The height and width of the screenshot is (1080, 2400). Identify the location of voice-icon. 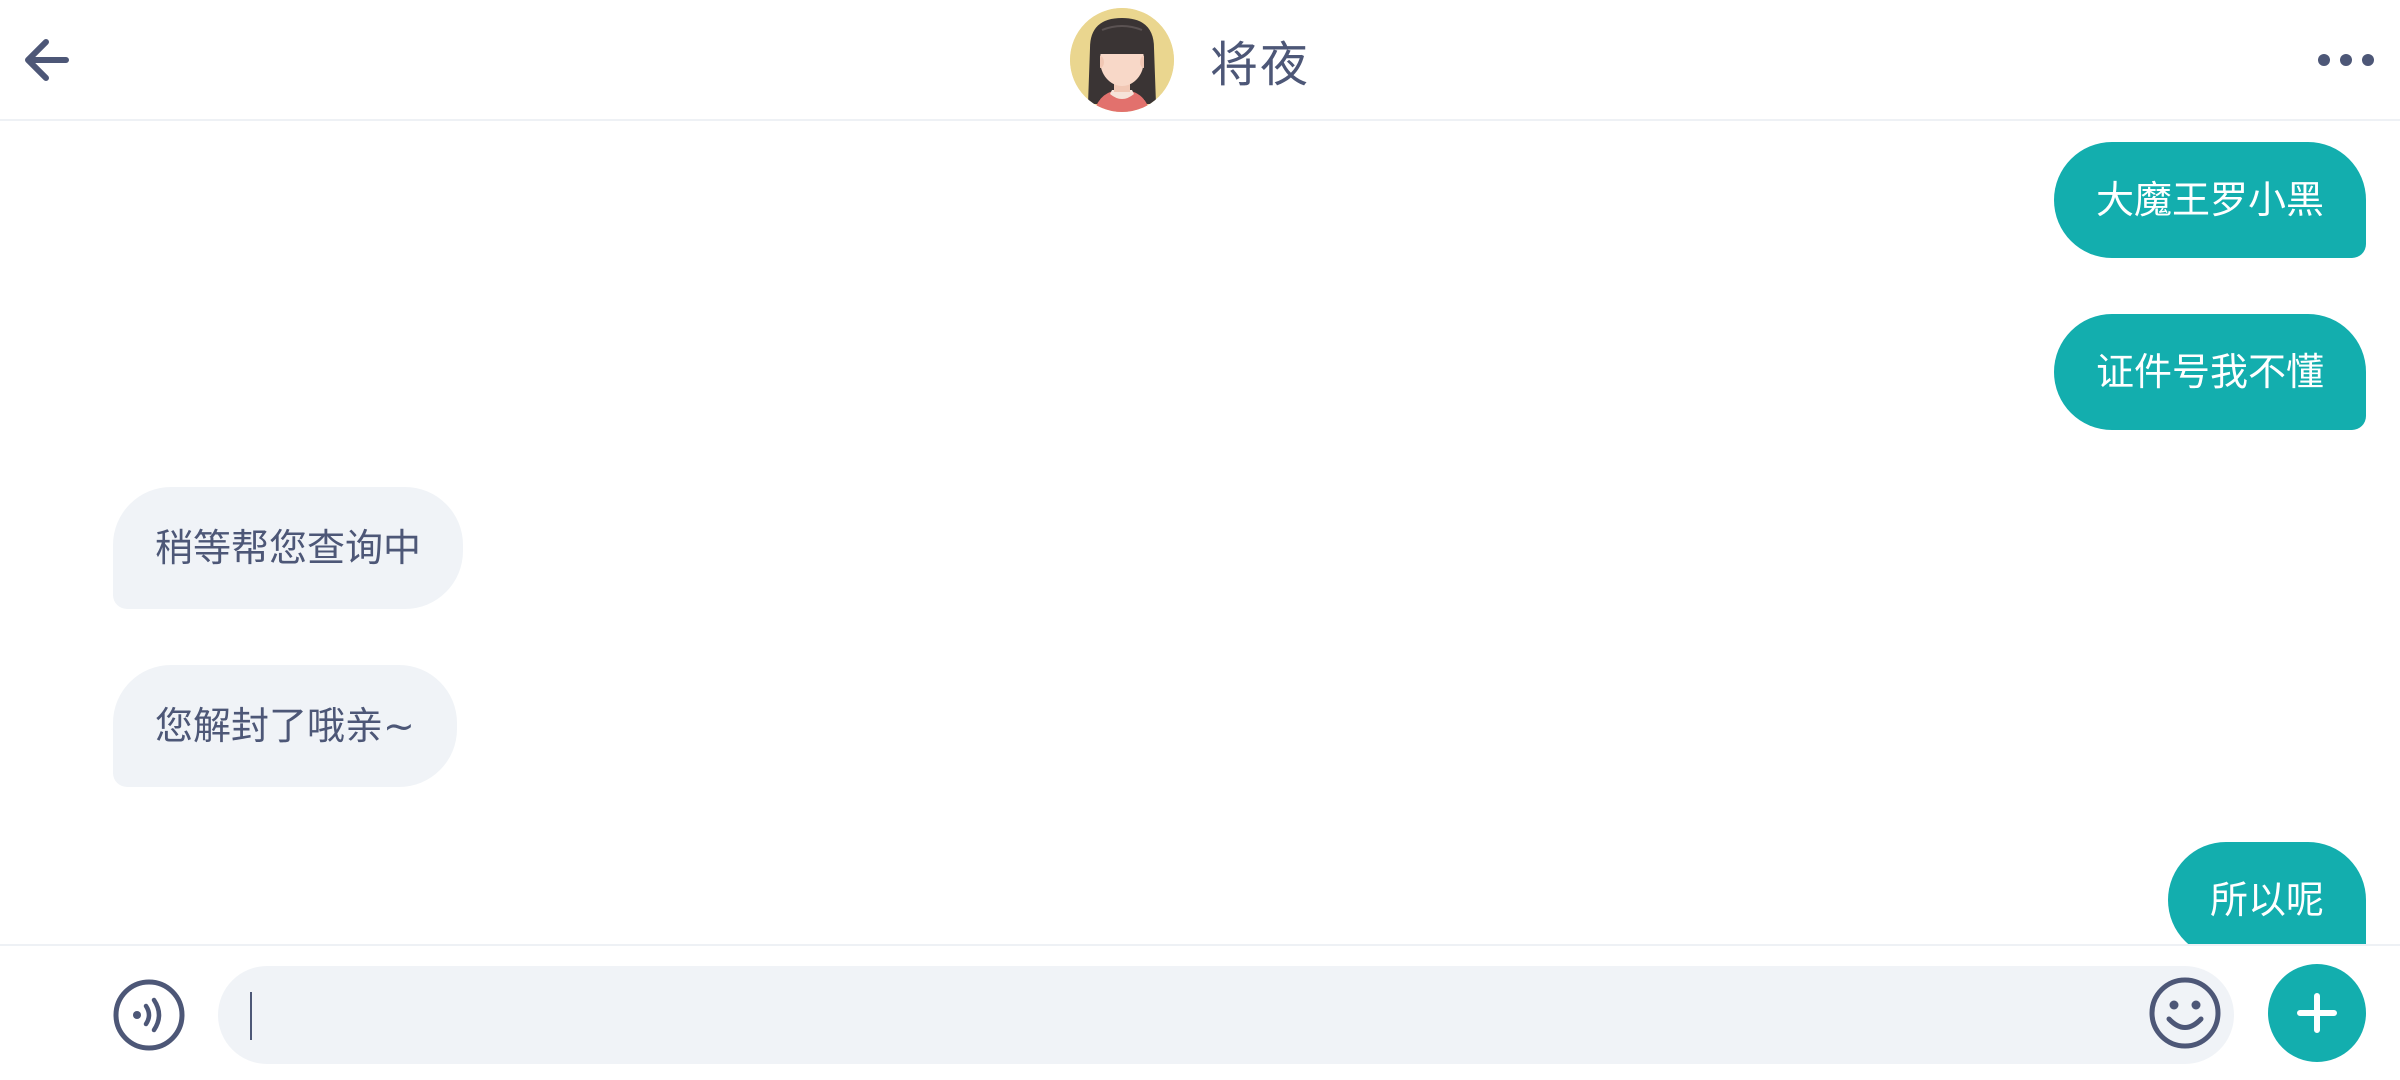
(149, 1015).